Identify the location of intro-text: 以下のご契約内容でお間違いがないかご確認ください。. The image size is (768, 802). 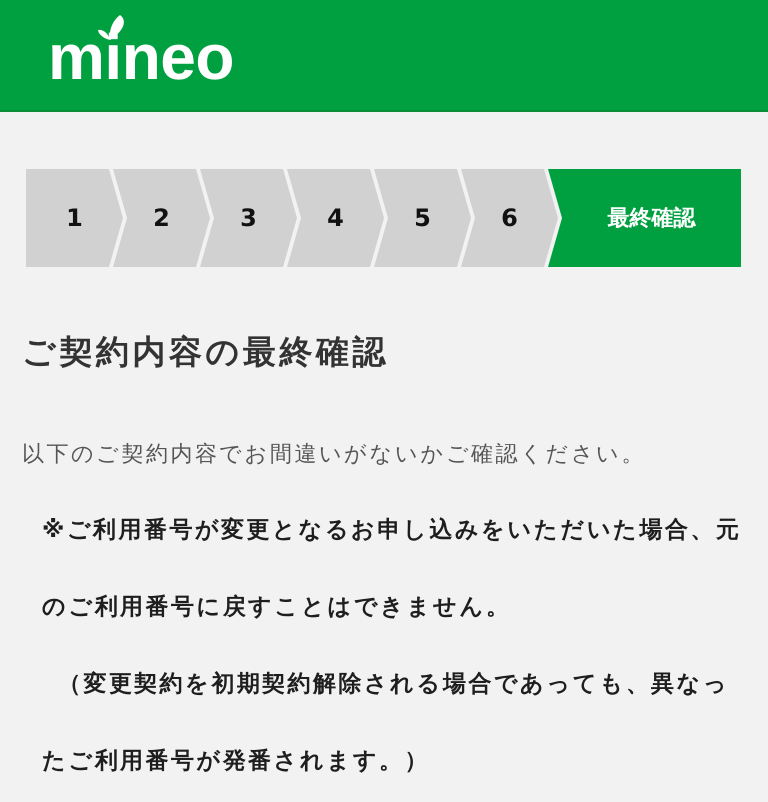
(334, 455).